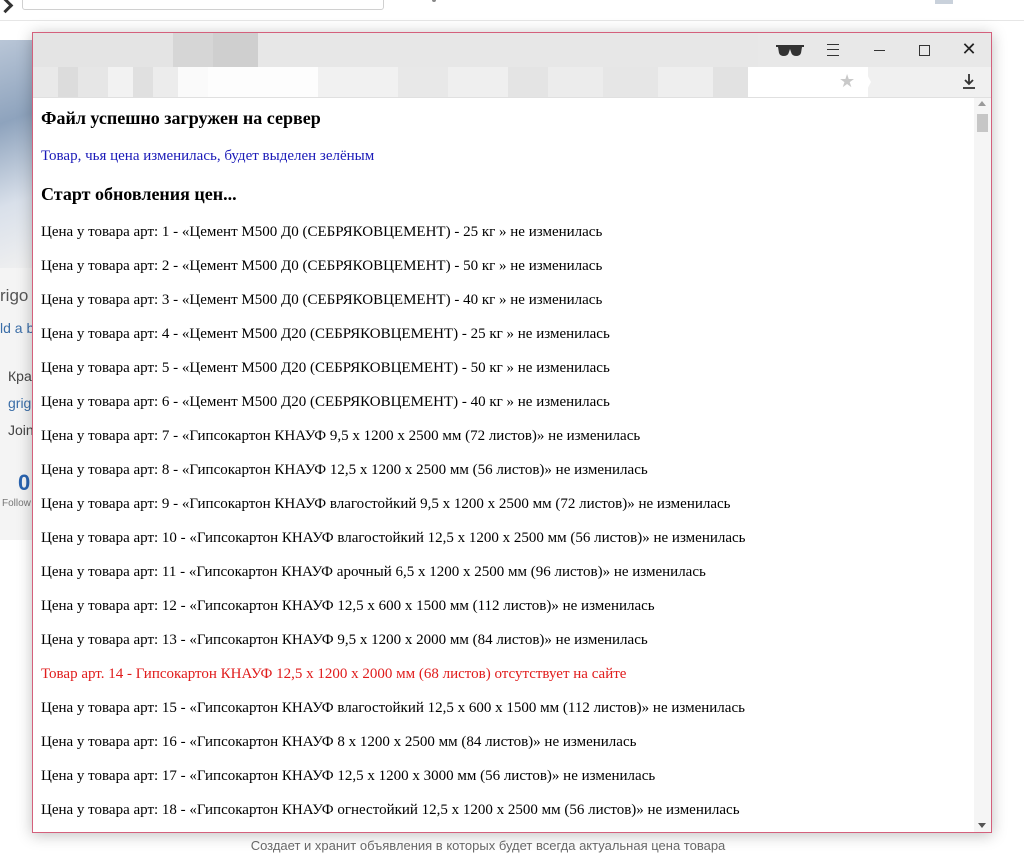 Image resolution: width=1024 pixels, height=865 pixels. What do you see at coordinates (24, 482) in the screenshot?
I see `background-follow-count: 0` at bounding box center [24, 482].